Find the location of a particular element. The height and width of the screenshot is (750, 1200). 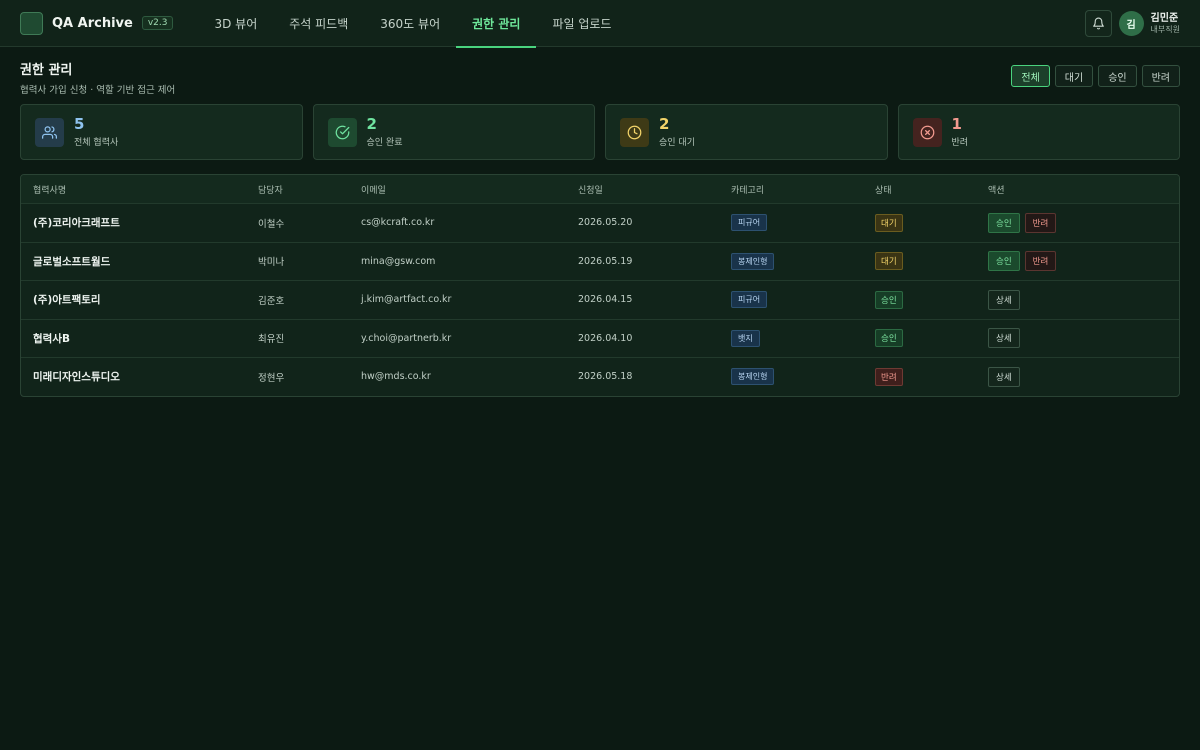

contact-name: 정현우 is located at coordinates (271, 378).